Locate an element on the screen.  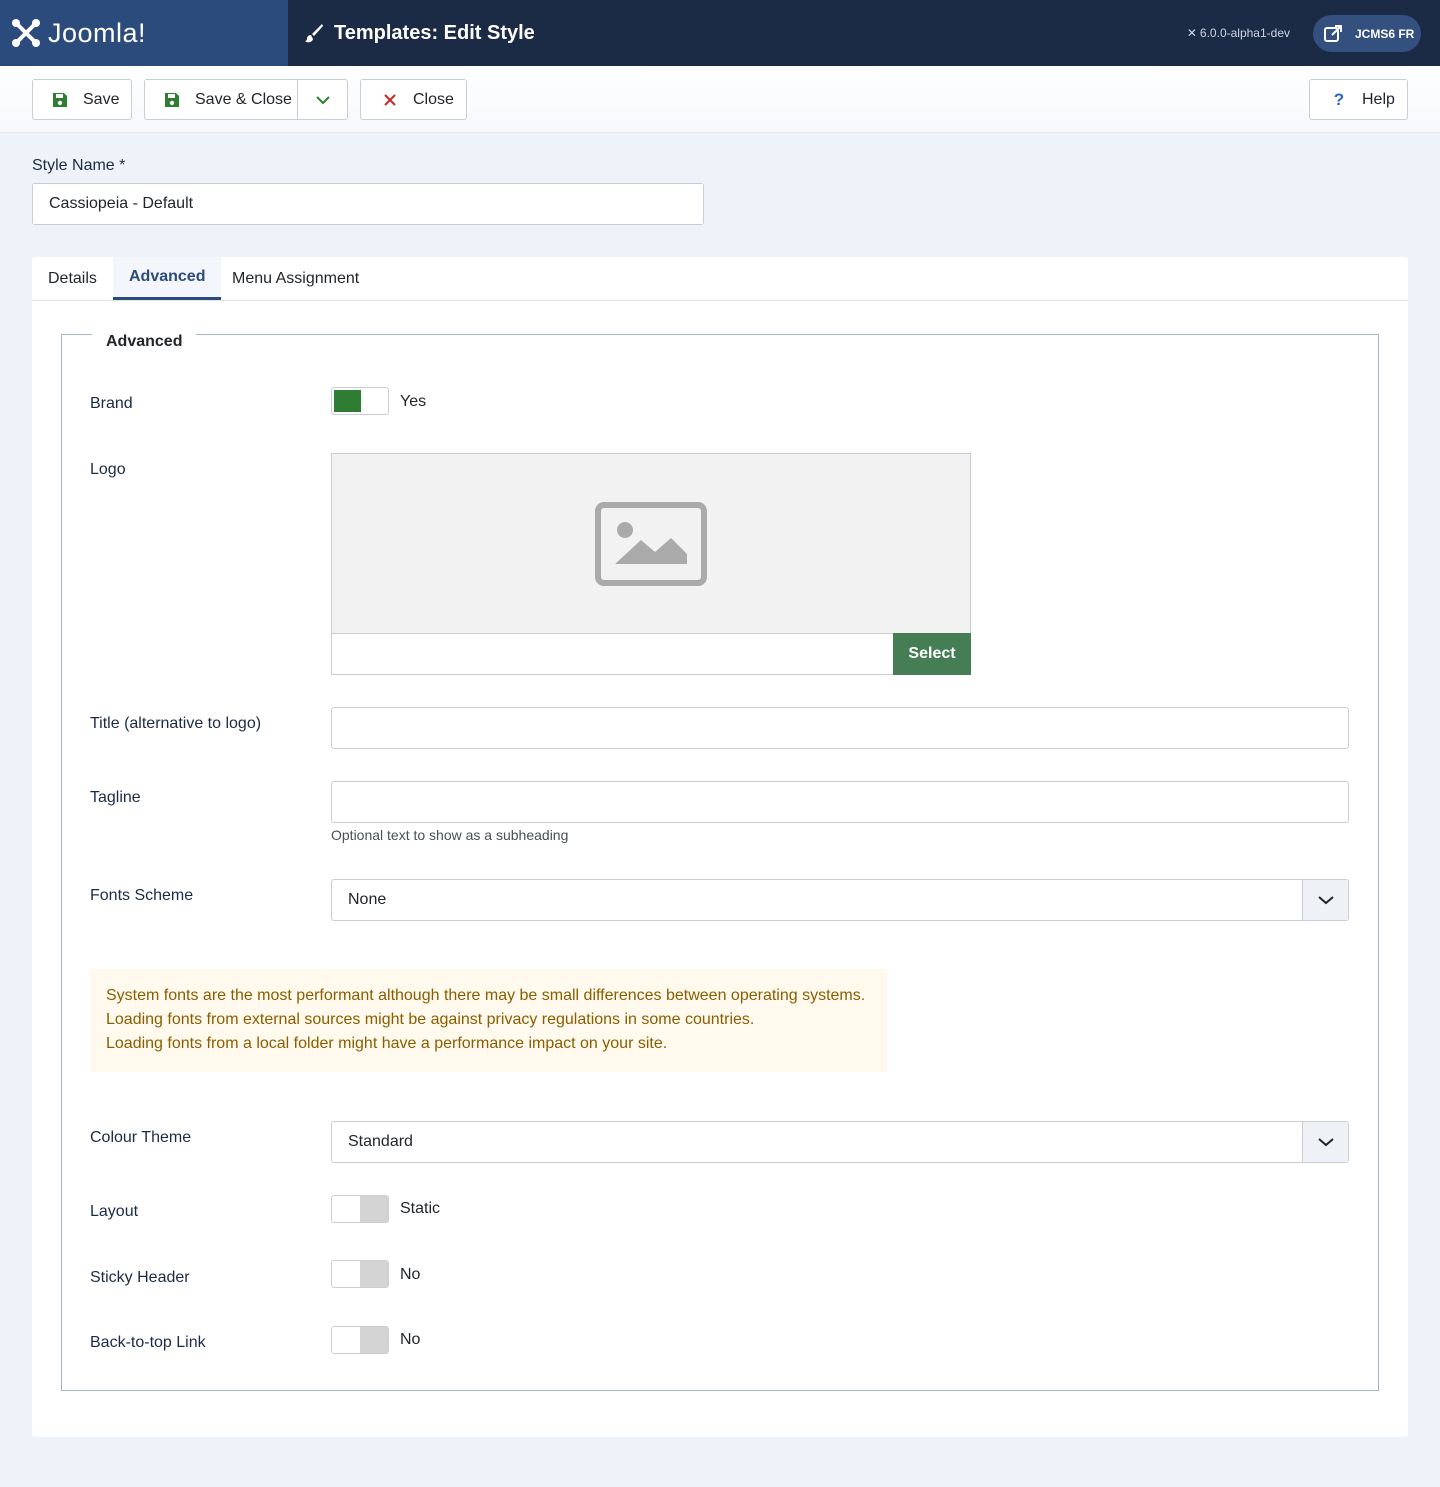
style-name-label: Style Name * is located at coordinates (79, 165).